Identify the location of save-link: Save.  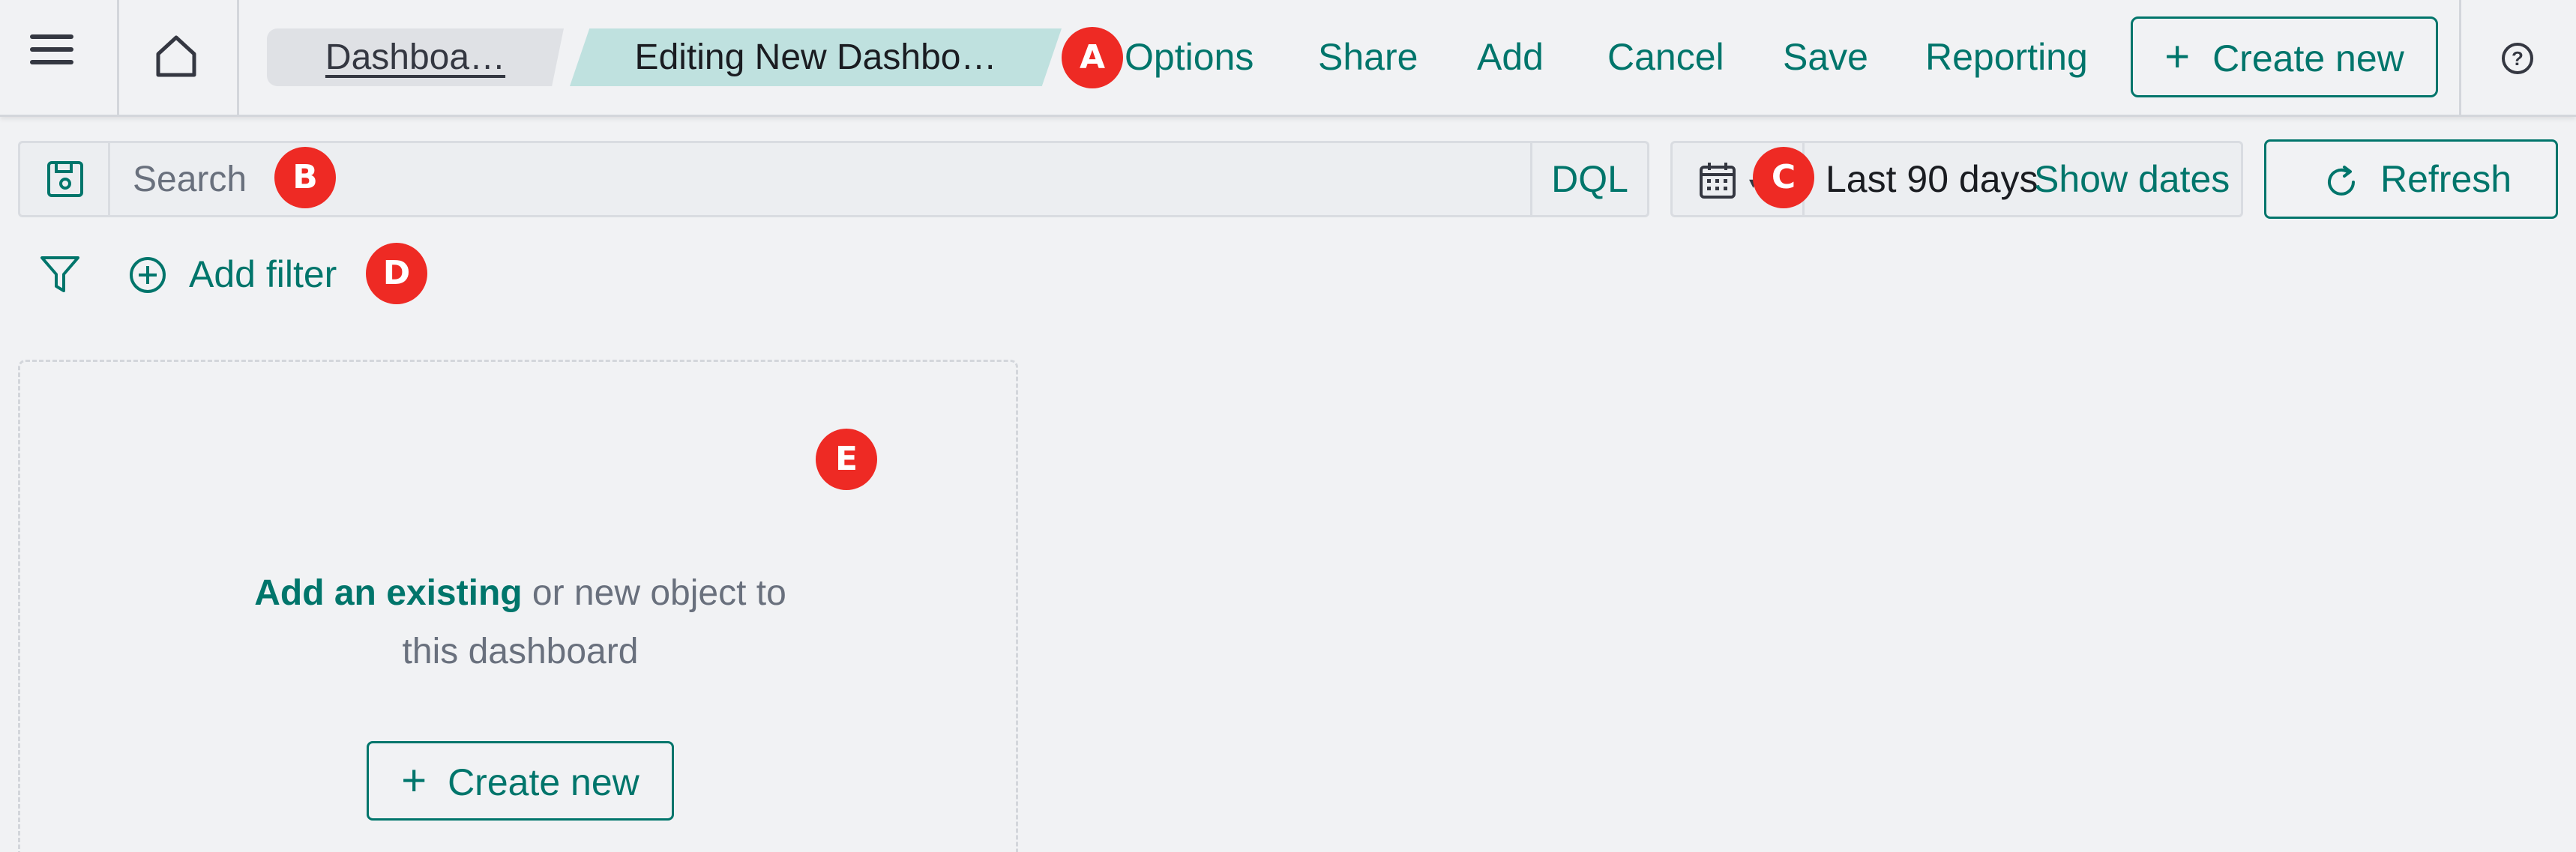
(1826, 57).